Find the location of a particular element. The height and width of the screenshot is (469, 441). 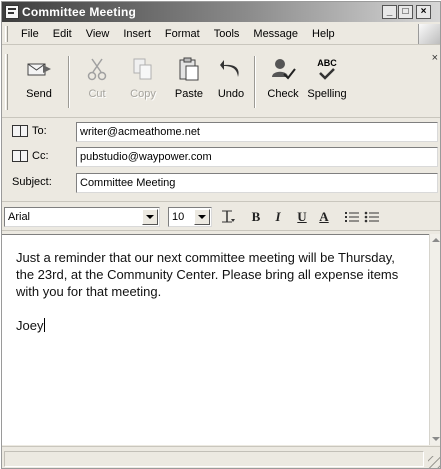

spelling-icon-text: ABC is located at coordinates (327, 63).